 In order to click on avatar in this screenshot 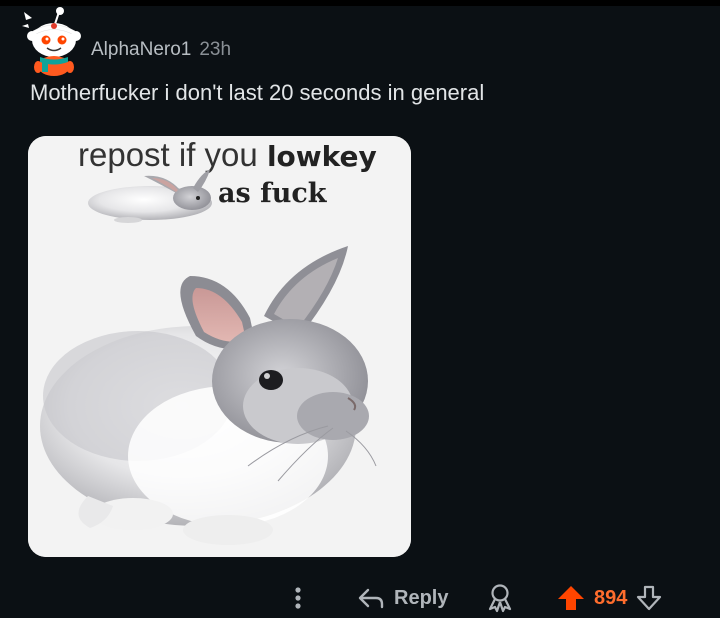, I will do `click(53, 40)`.